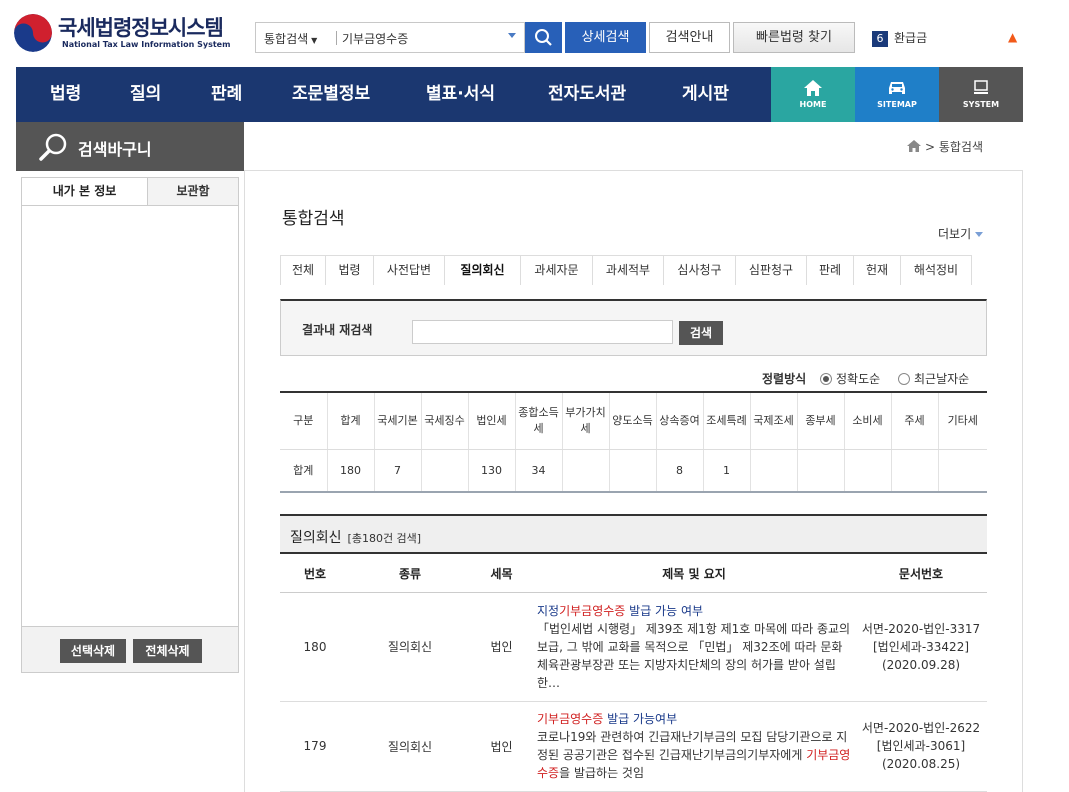 Image resolution: width=1069 pixels, height=792 pixels. What do you see at coordinates (351, 470) in the screenshot?
I see `stat-value: 180` at bounding box center [351, 470].